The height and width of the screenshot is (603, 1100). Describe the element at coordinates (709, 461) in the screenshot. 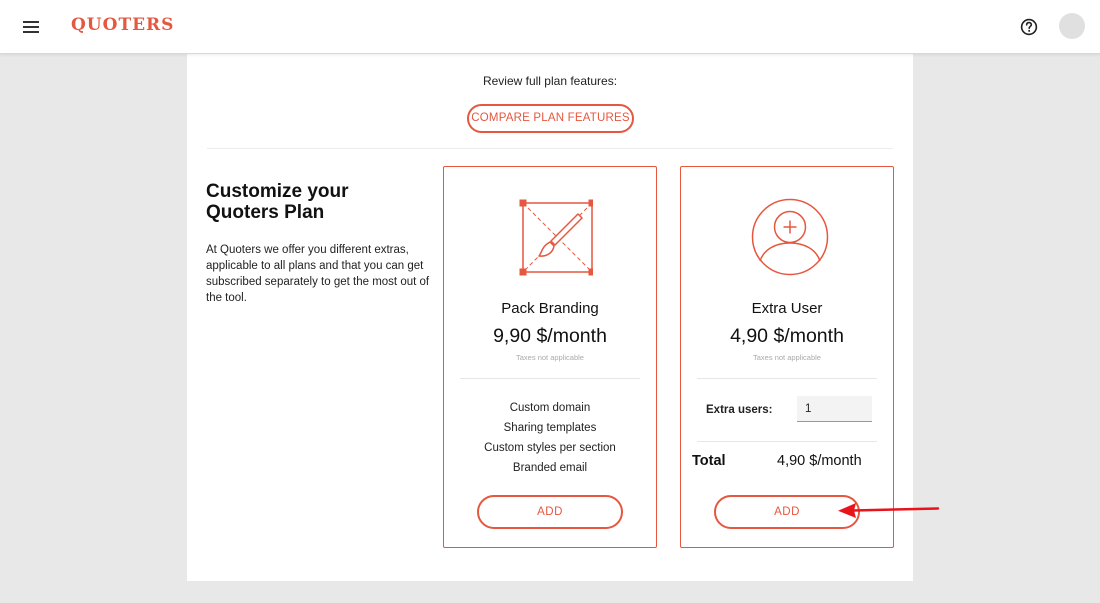

I see `total-label: Total` at that location.